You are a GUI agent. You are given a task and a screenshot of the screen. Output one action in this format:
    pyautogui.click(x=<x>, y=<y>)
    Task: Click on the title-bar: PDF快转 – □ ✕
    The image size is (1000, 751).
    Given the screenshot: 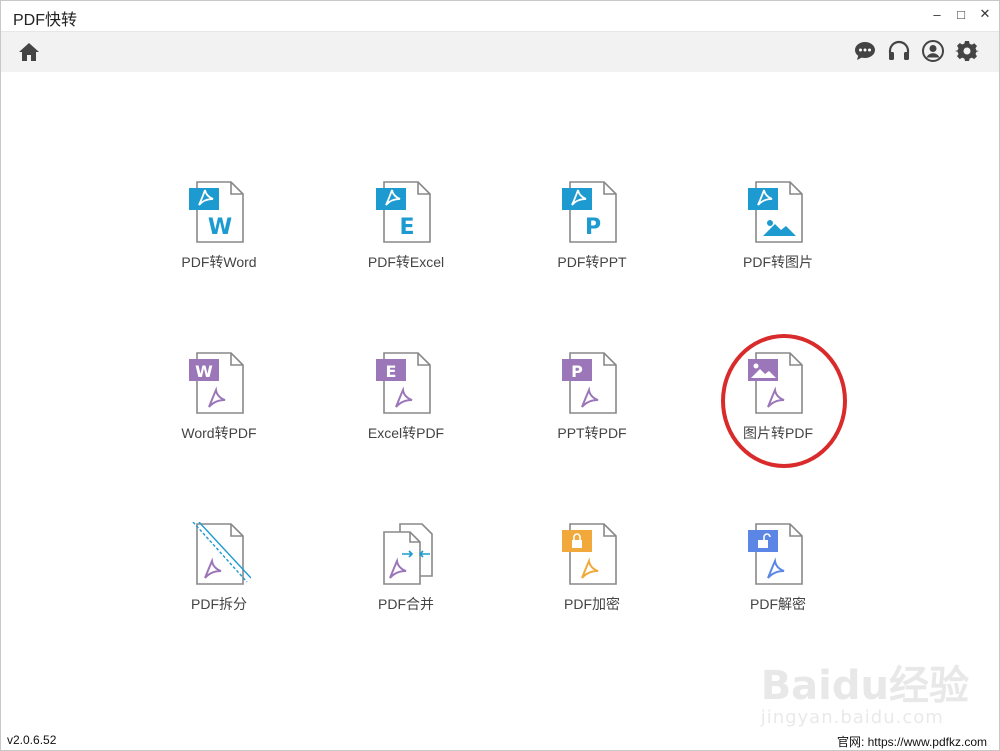 What is the action you would take?
    pyautogui.click(x=500, y=16)
    